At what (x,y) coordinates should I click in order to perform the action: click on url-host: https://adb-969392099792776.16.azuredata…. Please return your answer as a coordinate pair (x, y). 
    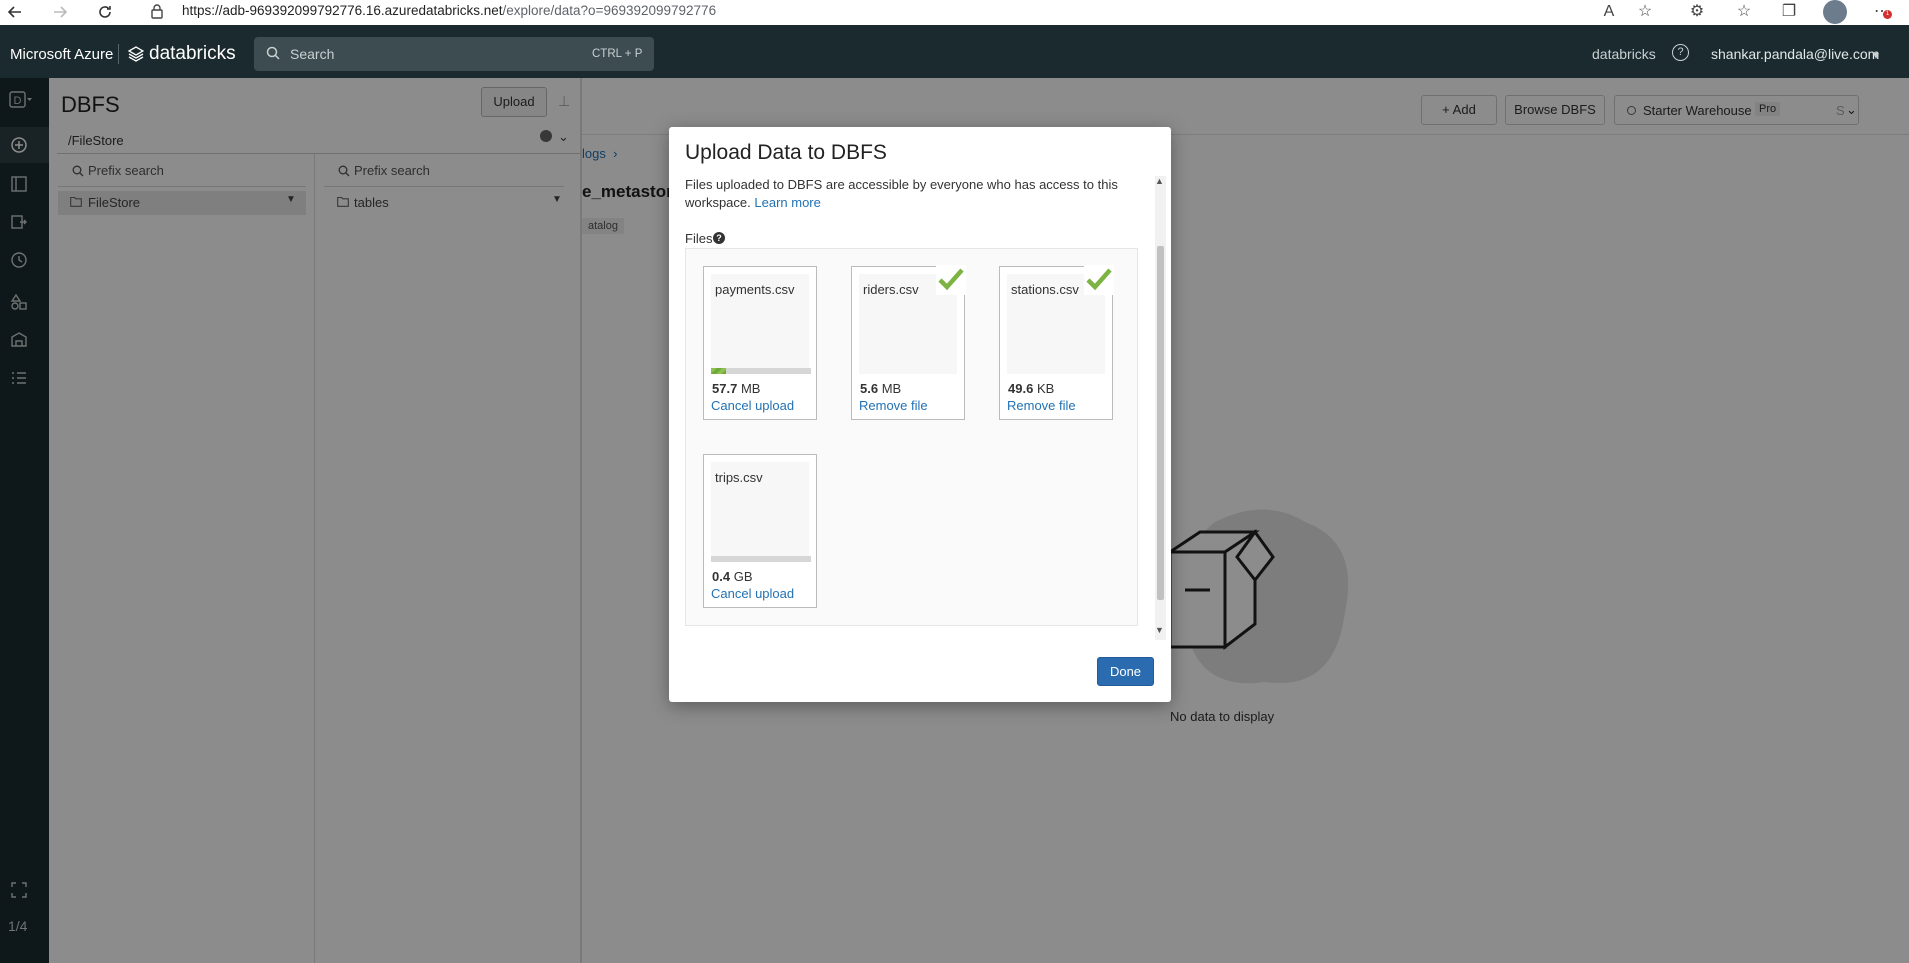
    Looking at the image, I should click on (342, 10).